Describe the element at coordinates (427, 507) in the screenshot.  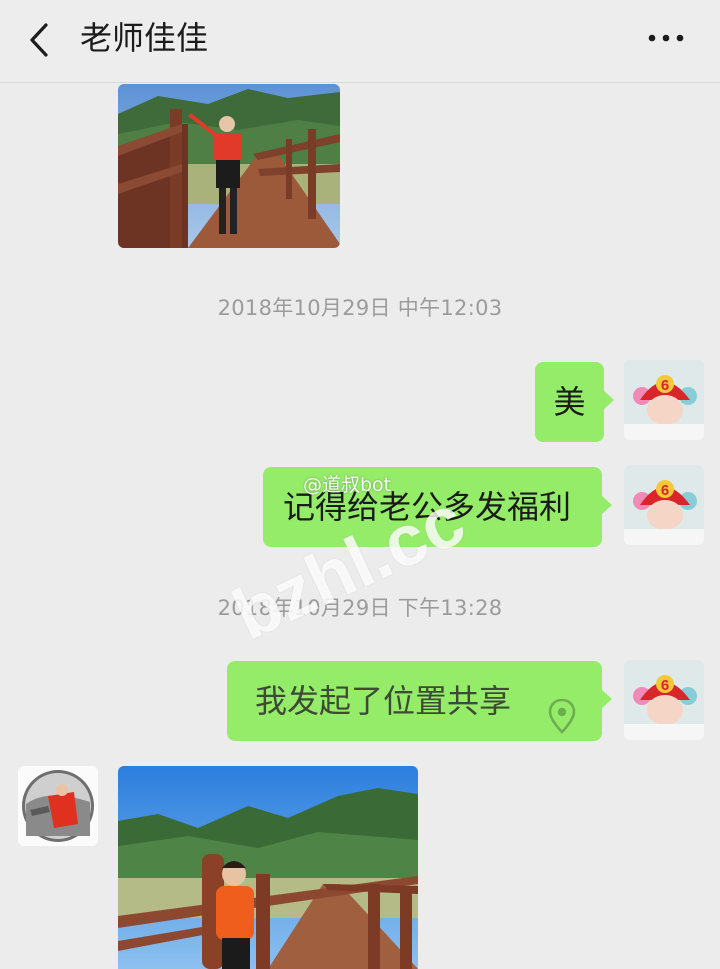
I see `message-text: 记得给老公多发福利` at that location.